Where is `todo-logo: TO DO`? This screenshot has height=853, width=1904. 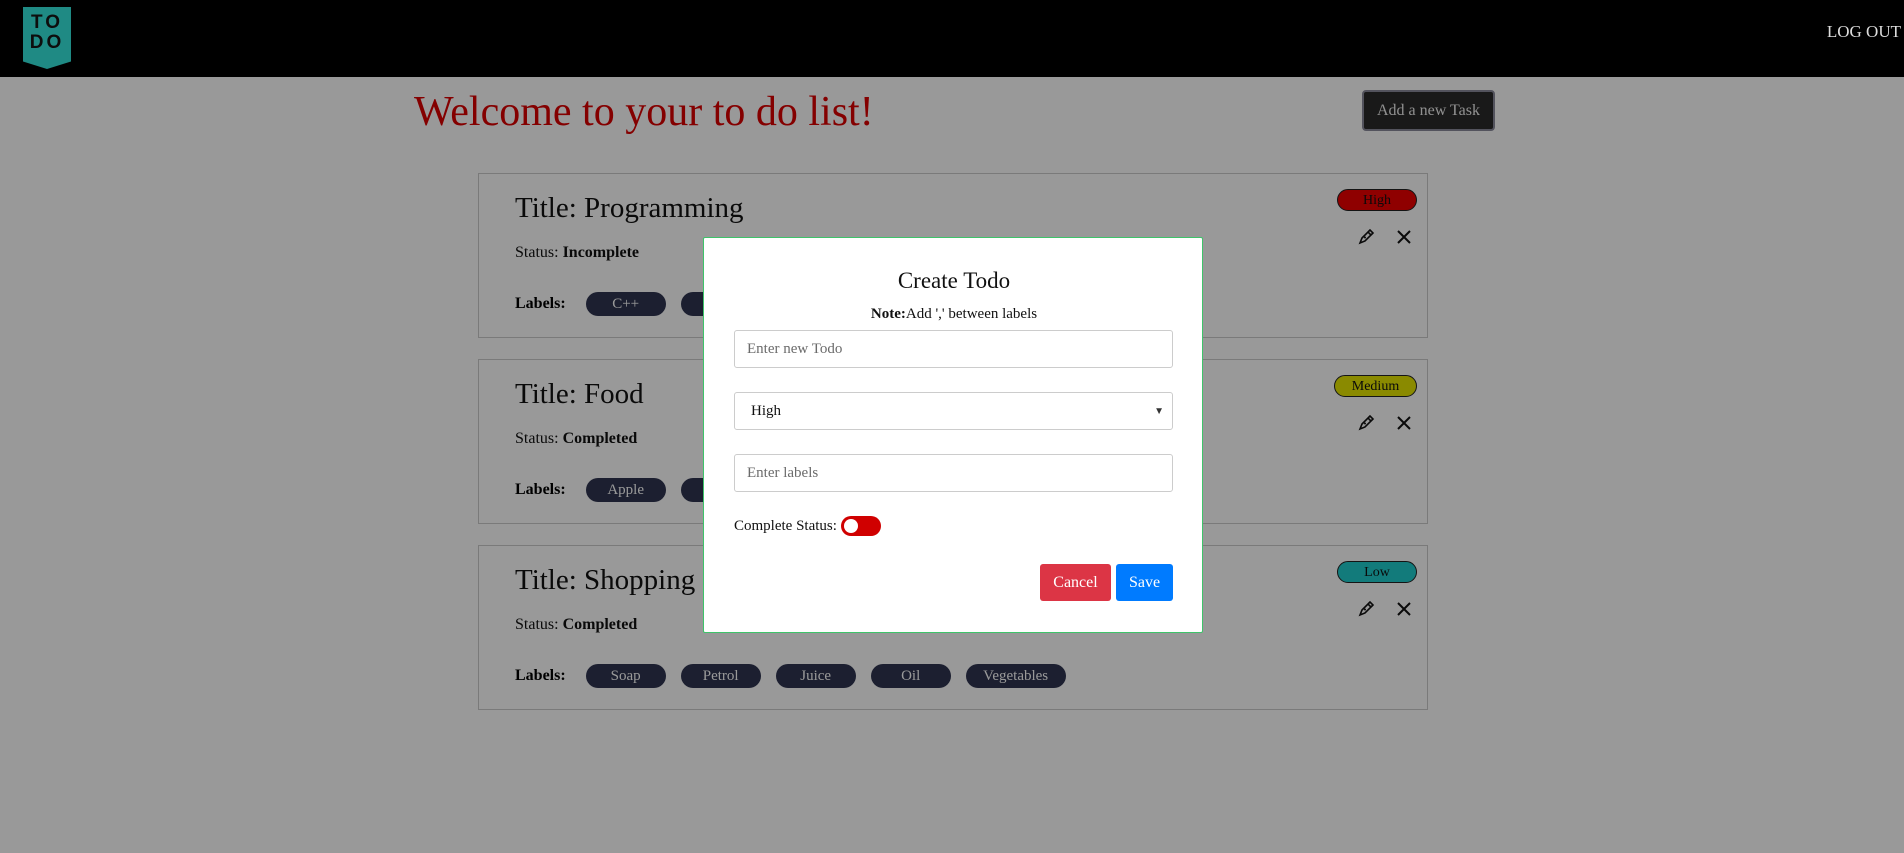
todo-logo: TO DO is located at coordinates (47, 38).